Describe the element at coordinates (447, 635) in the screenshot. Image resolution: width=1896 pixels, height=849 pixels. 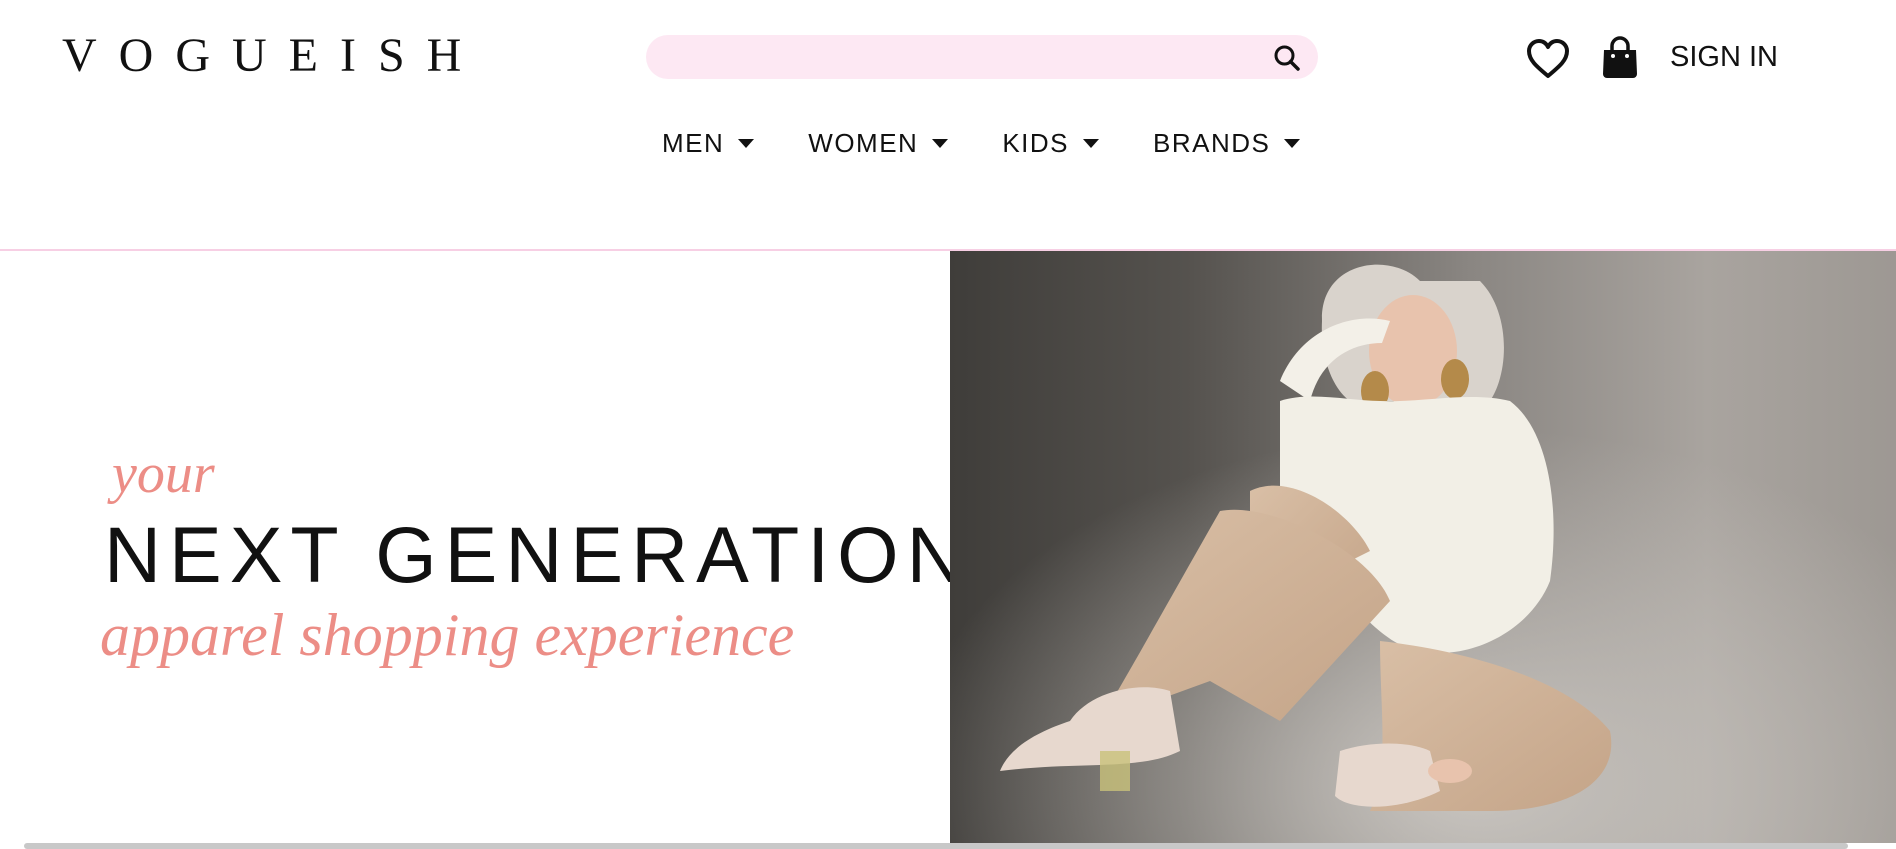
I see `hero-tagline-bottom: apparel shopping experience` at that location.